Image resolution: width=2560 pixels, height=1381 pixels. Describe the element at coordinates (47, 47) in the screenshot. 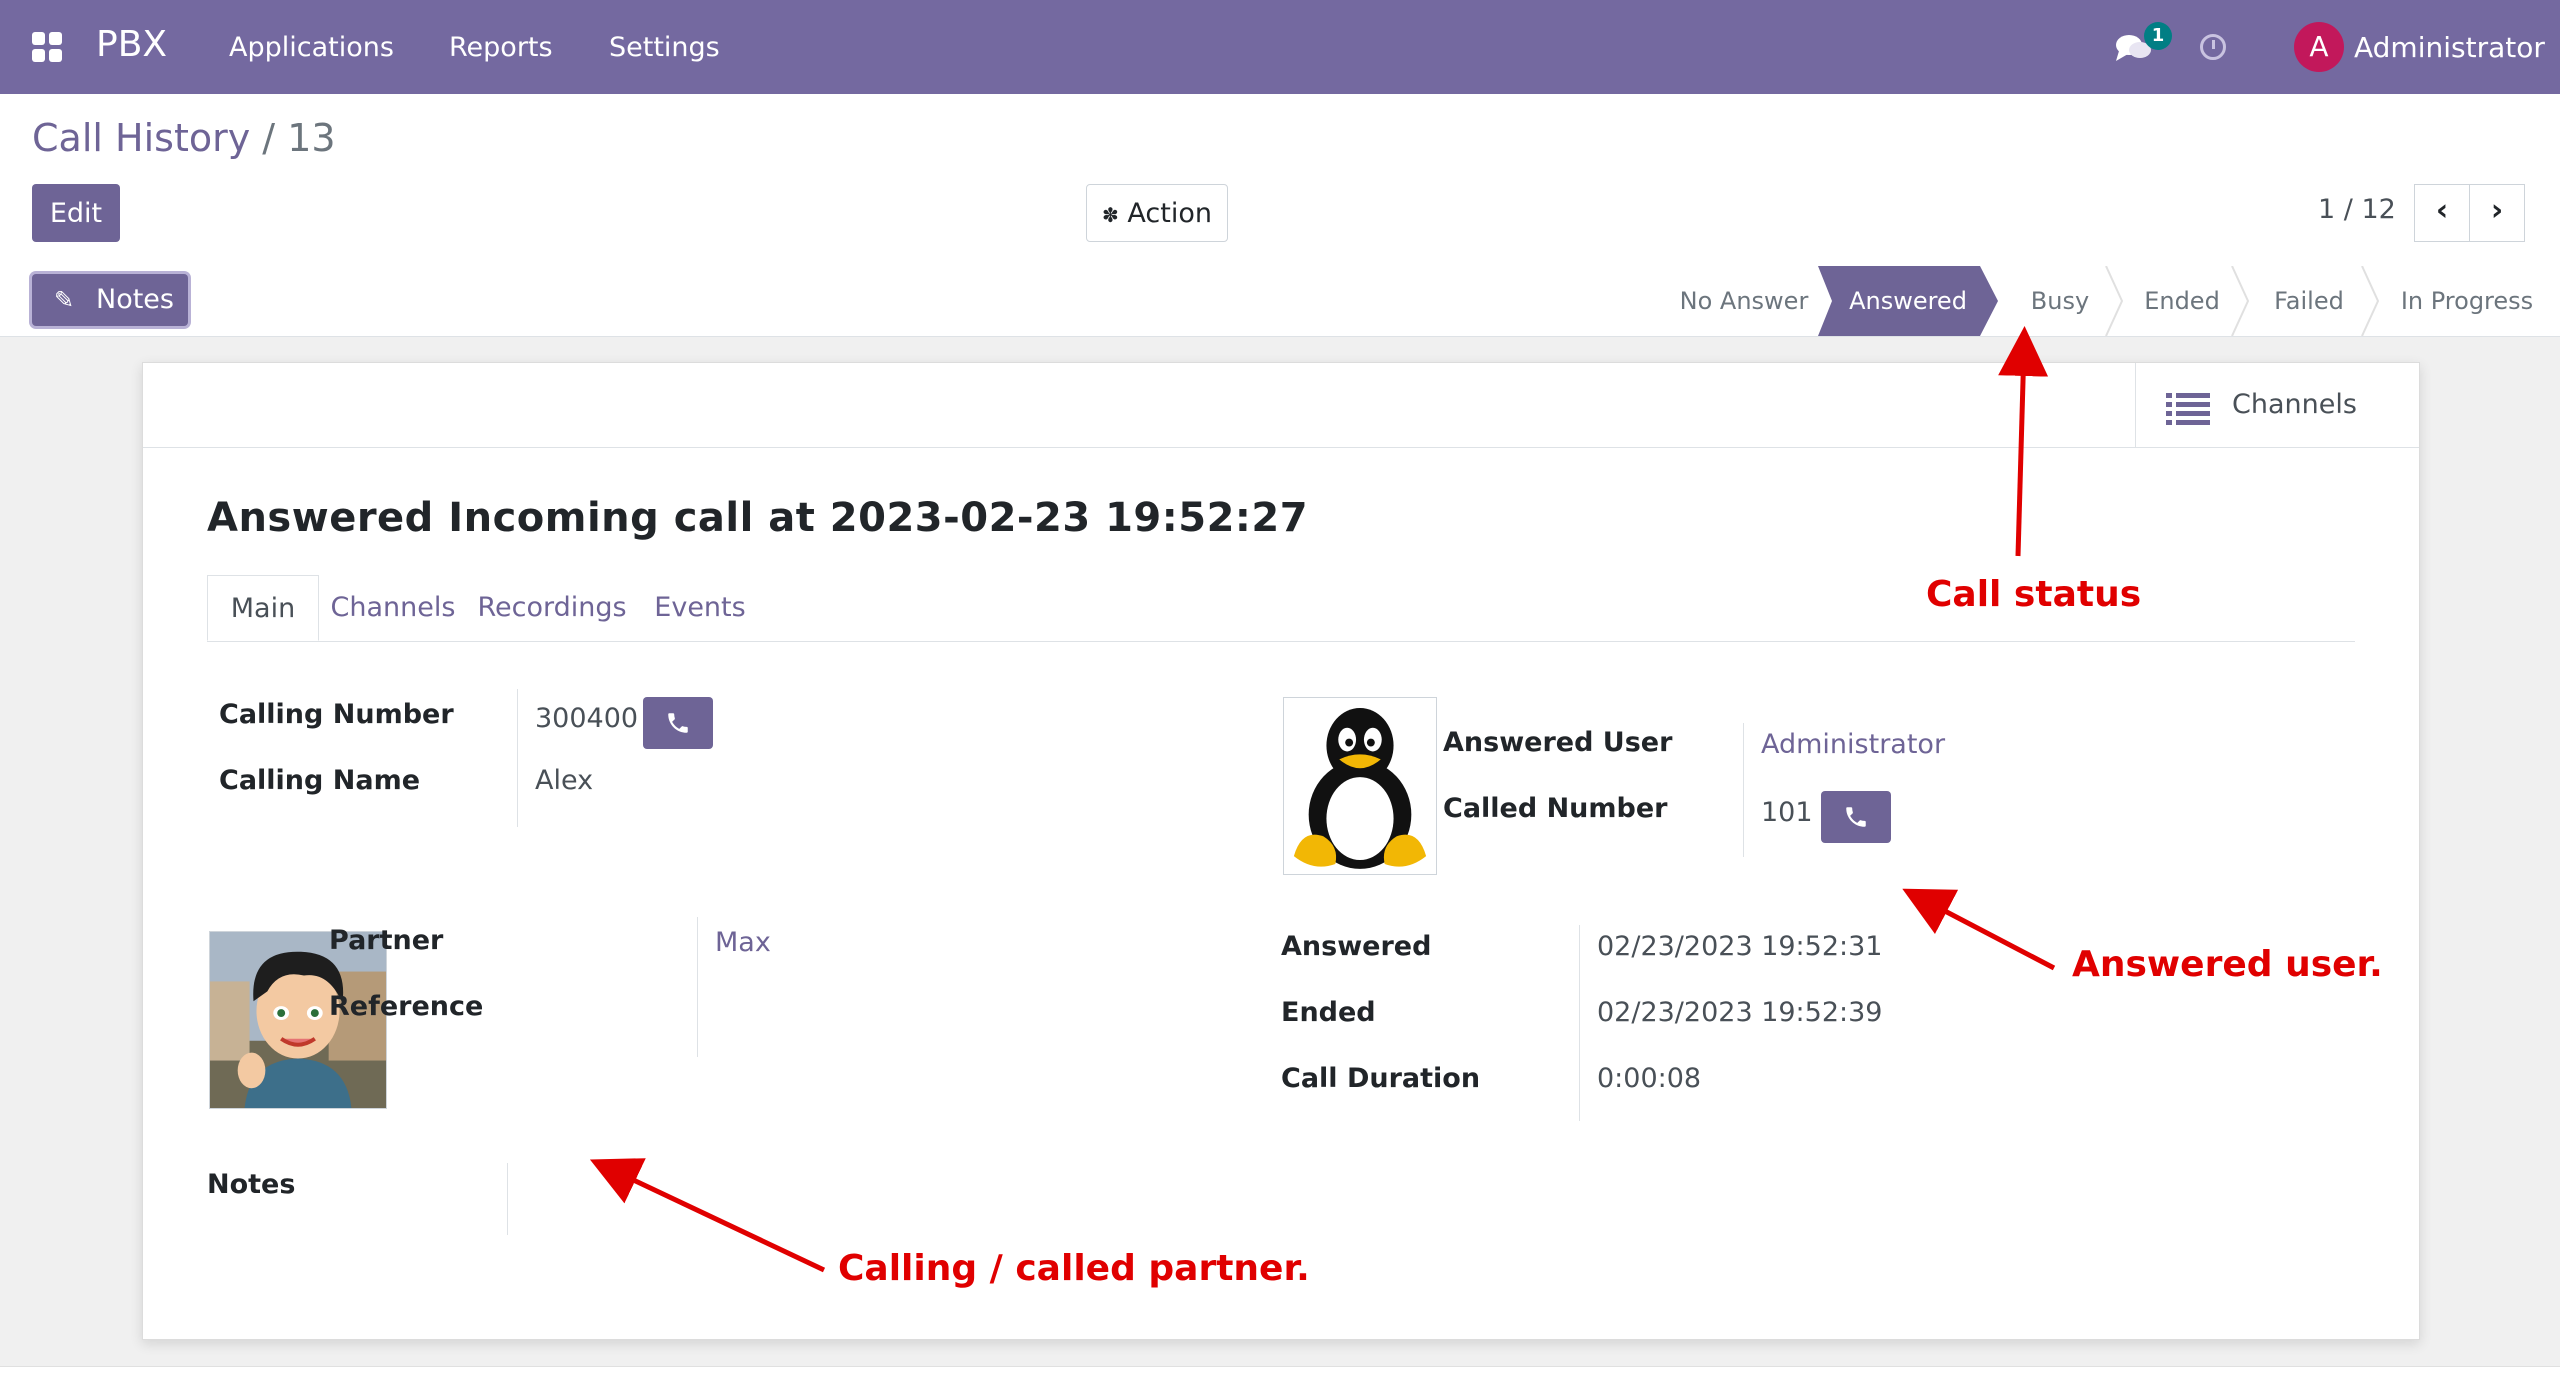

I see `apps-grid-icon` at that location.